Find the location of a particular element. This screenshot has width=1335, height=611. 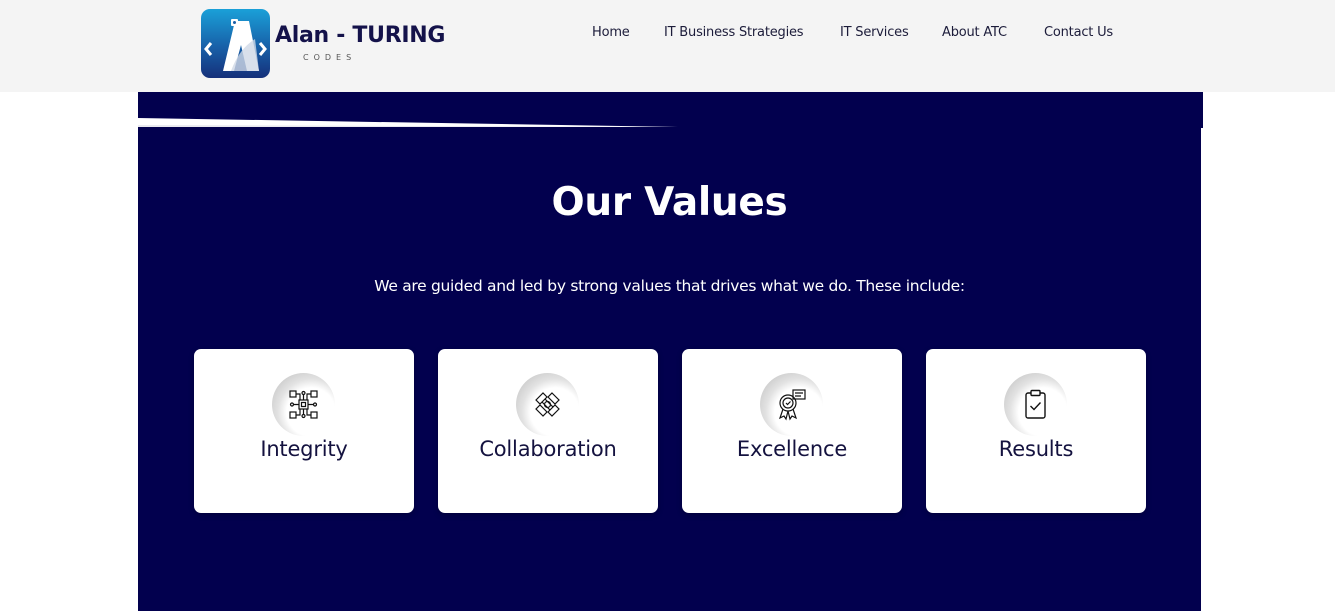

logo-badge-icon is located at coordinates (235, 43).